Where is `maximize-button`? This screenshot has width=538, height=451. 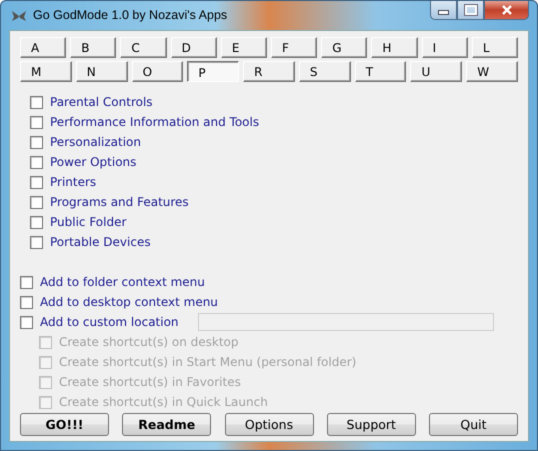
maximize-button is located at coordinates (470, 10).